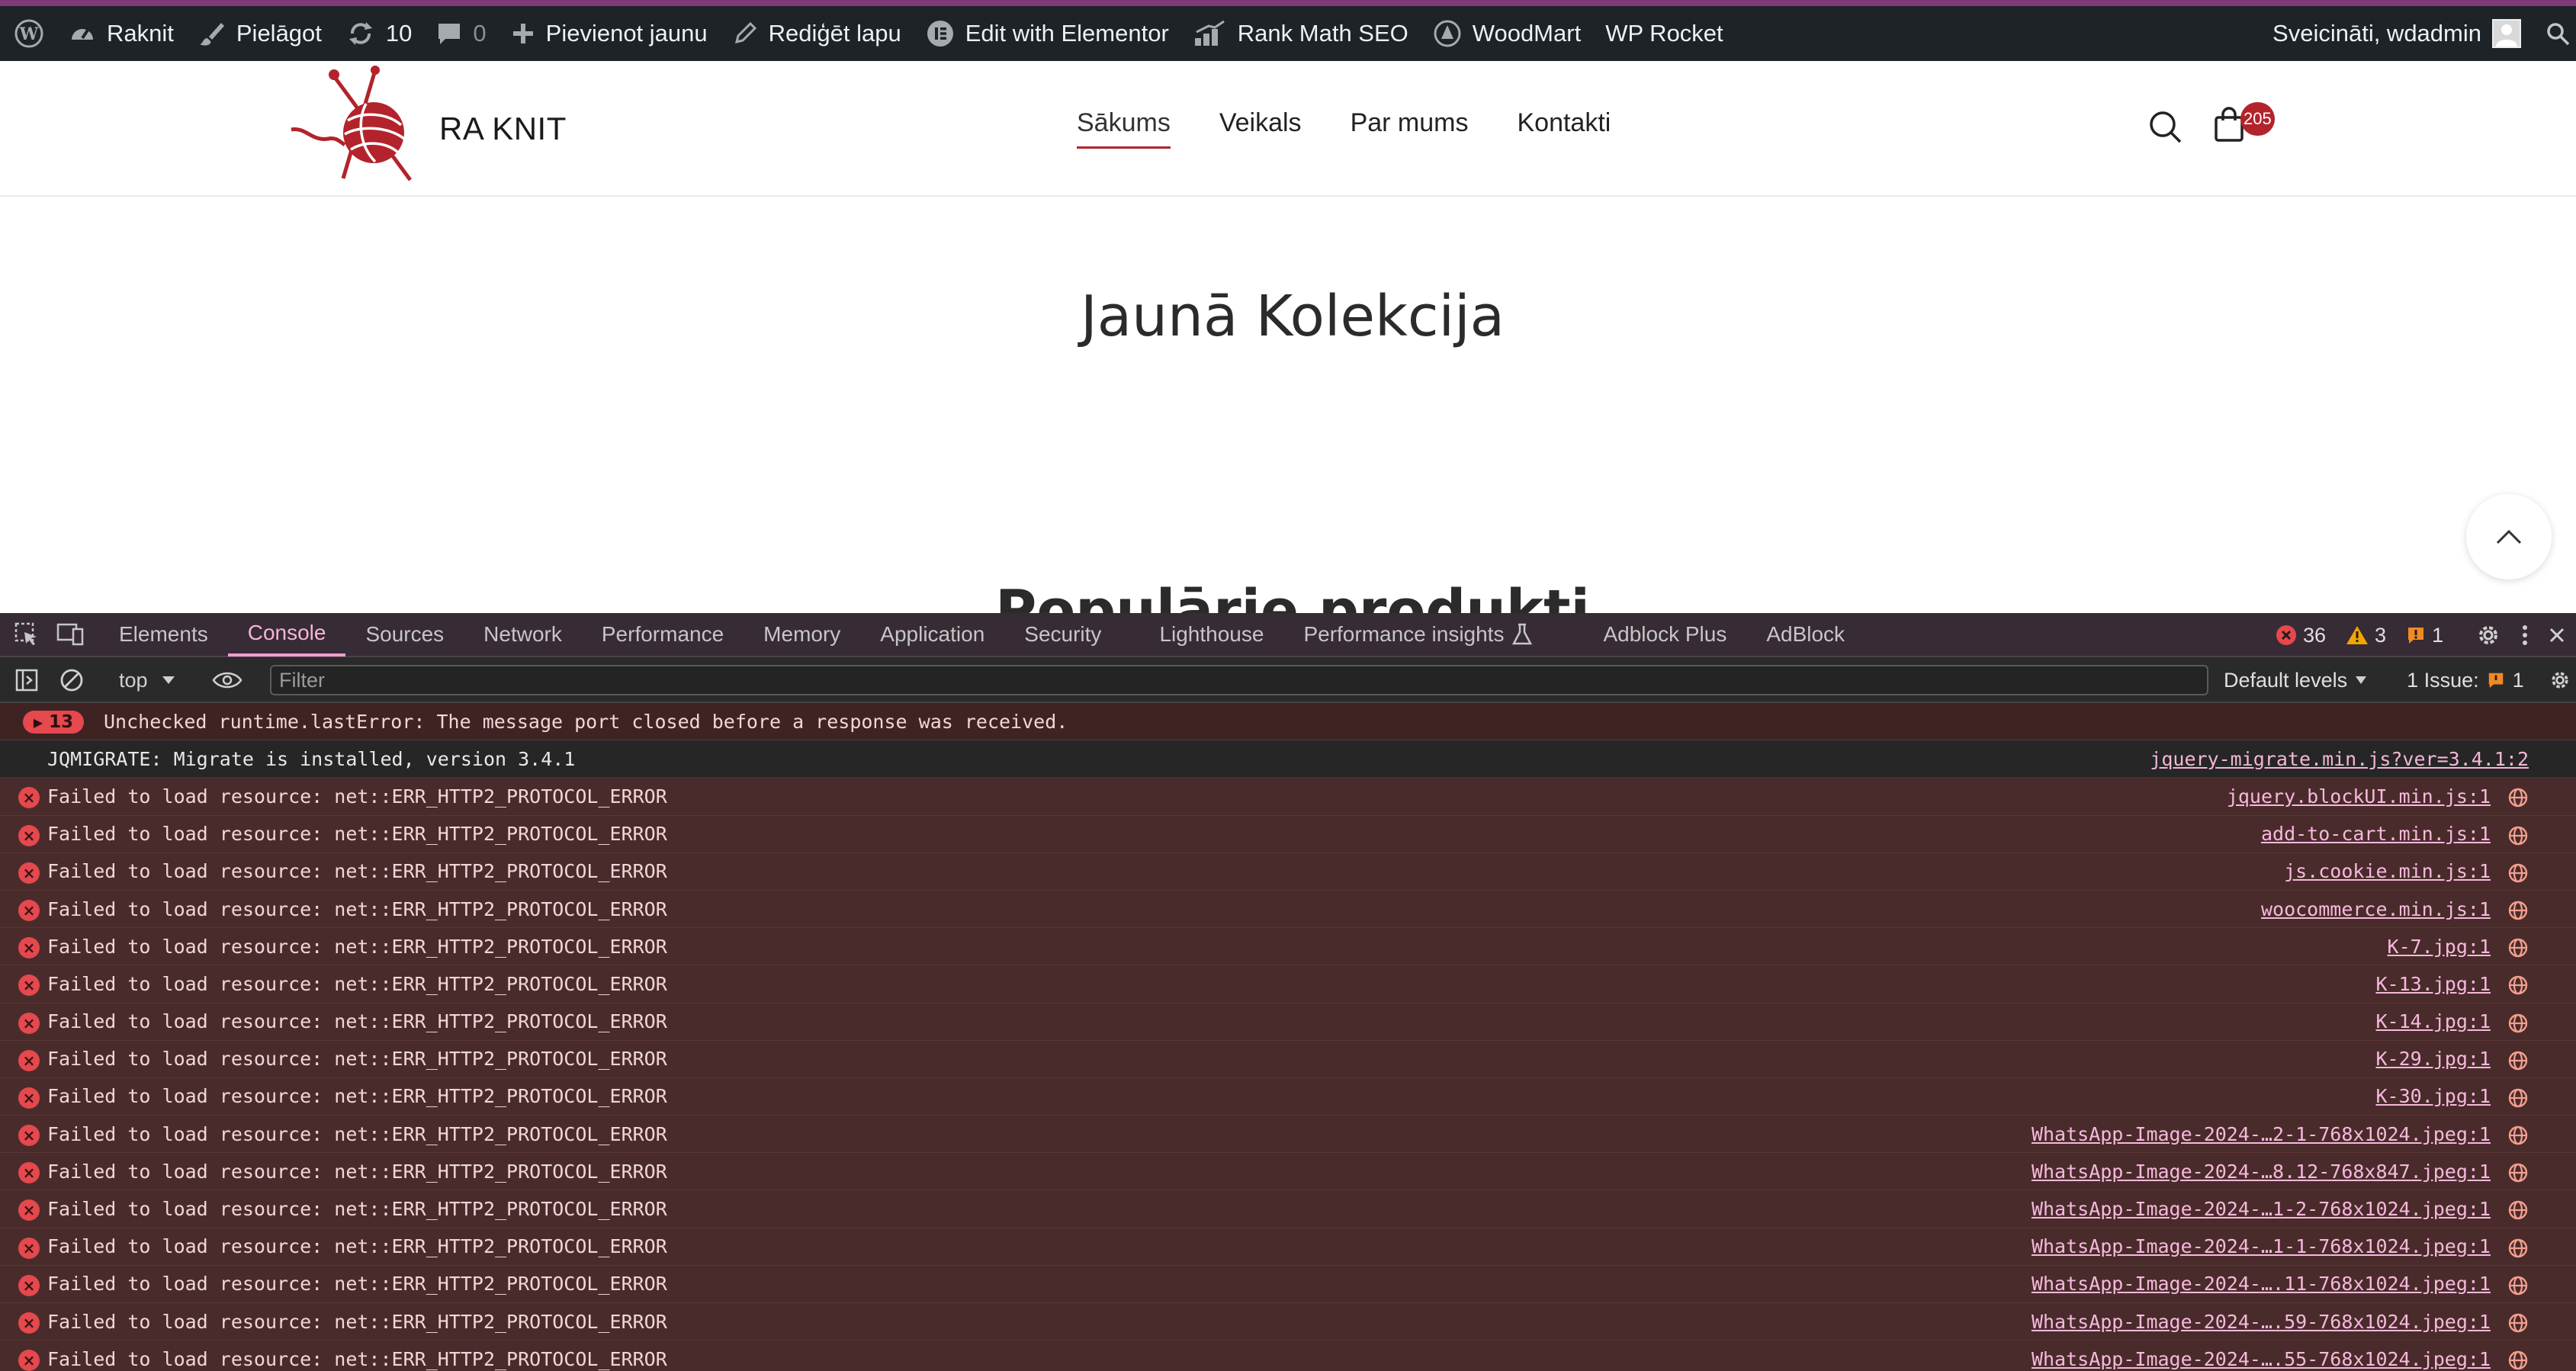 This screenshot has width=2576, height=1371. I want to click on source-link: WhatsApp-Image-2024-…8.12-768x847.jpeg:1, so click(2261, 1172).